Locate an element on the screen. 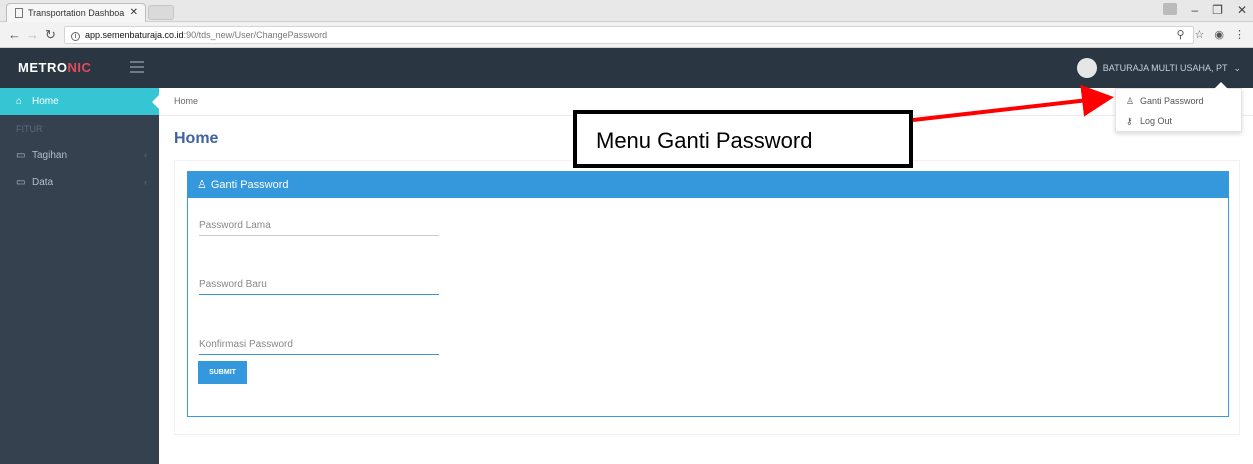 This screenshot has height=464, width=1253. annotation-callout: Menu Ganti Password is located at coordinates (743, 139).